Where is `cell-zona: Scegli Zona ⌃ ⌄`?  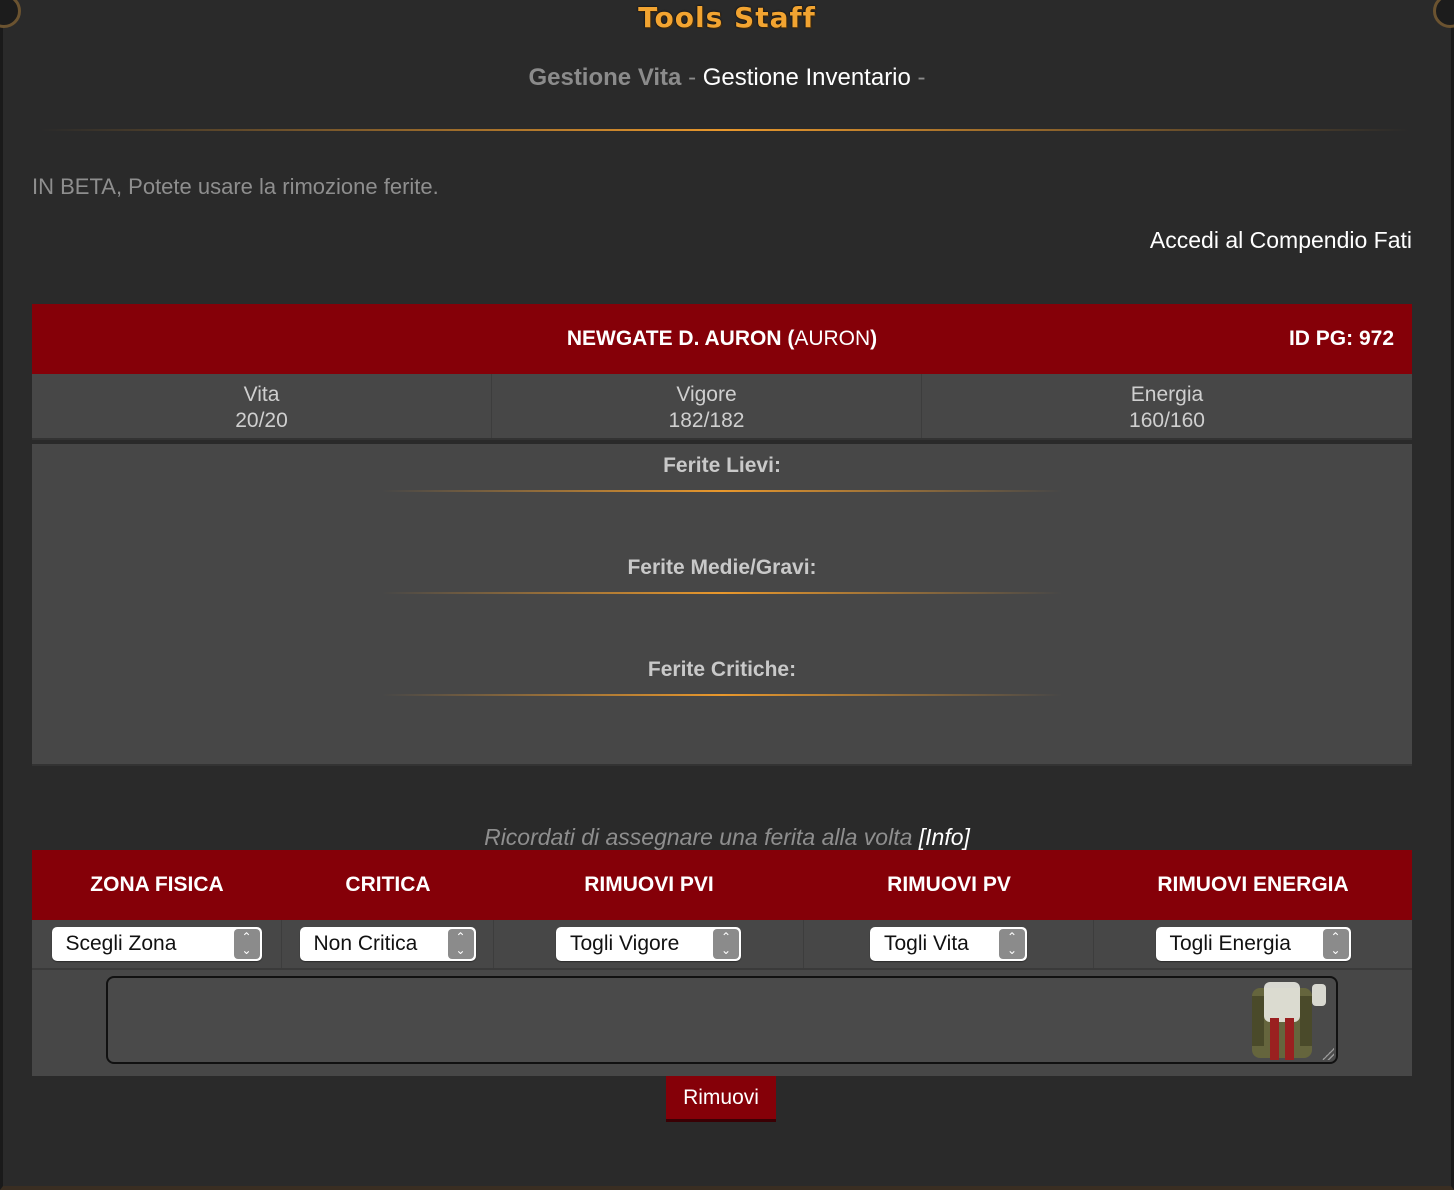 cell-zona: Scegli Zona ⌃ ⌄ is located at coordinates (157, 944).